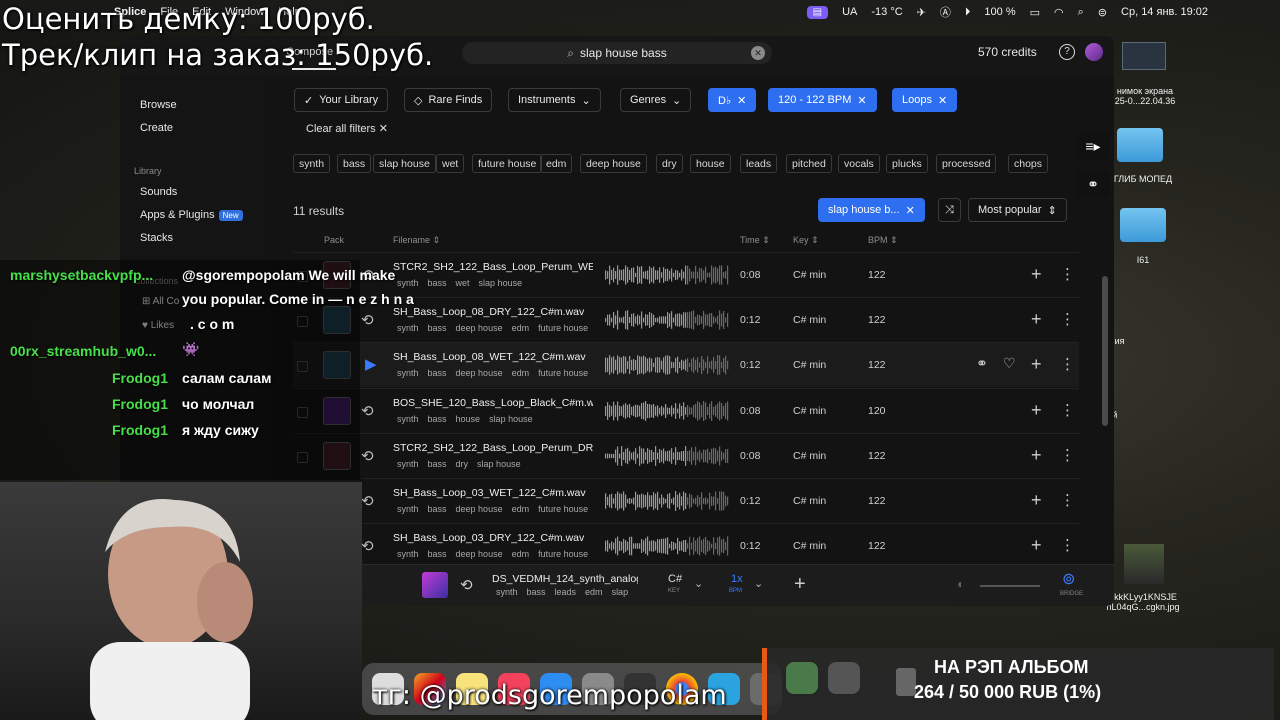 The height and width of the screenshot is (720, 1280). What do you see at coordinates (675, 579) in the screenshot?
I see `player-key: C#` at bounding box center [675, 579].